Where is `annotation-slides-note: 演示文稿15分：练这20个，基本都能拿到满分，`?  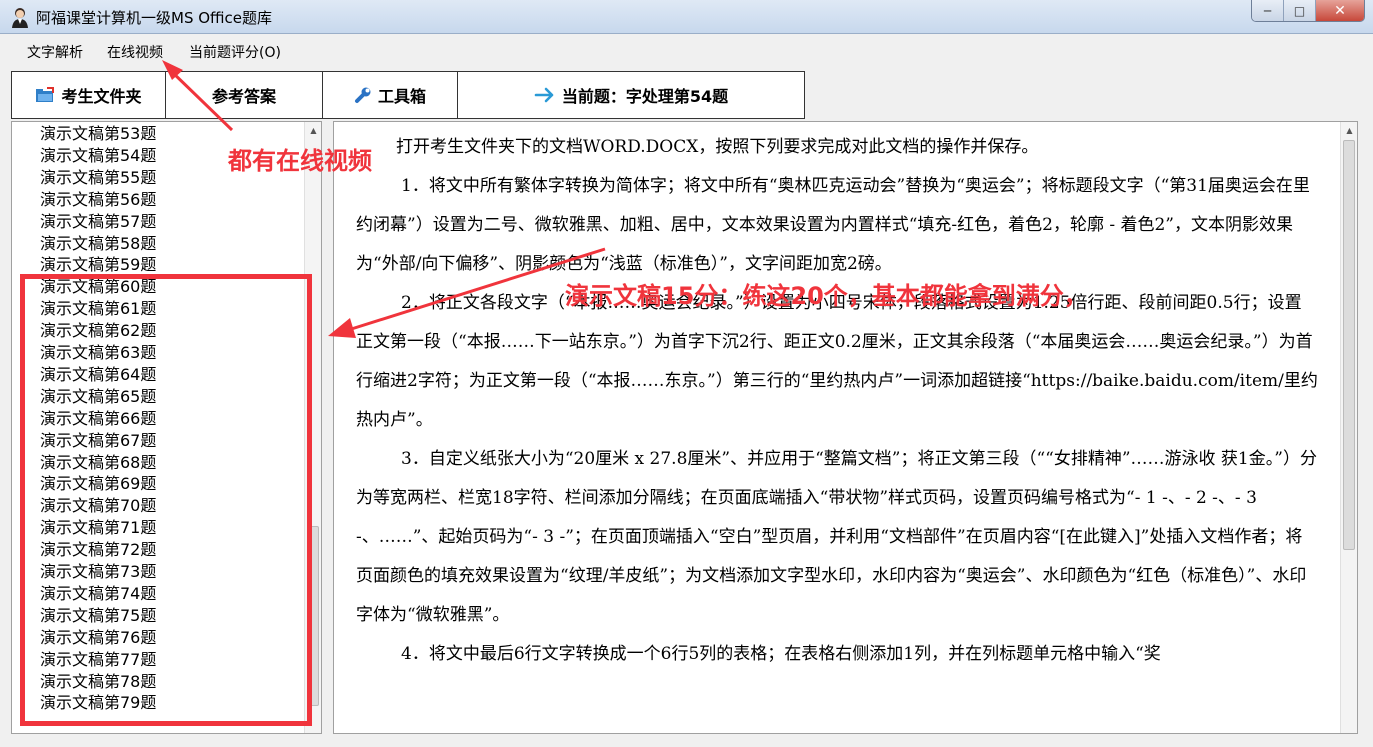 annotation-slides-note: 演示文稿15分：练这20个，基本都能拿到满分， is located at coordinates (826, 296).